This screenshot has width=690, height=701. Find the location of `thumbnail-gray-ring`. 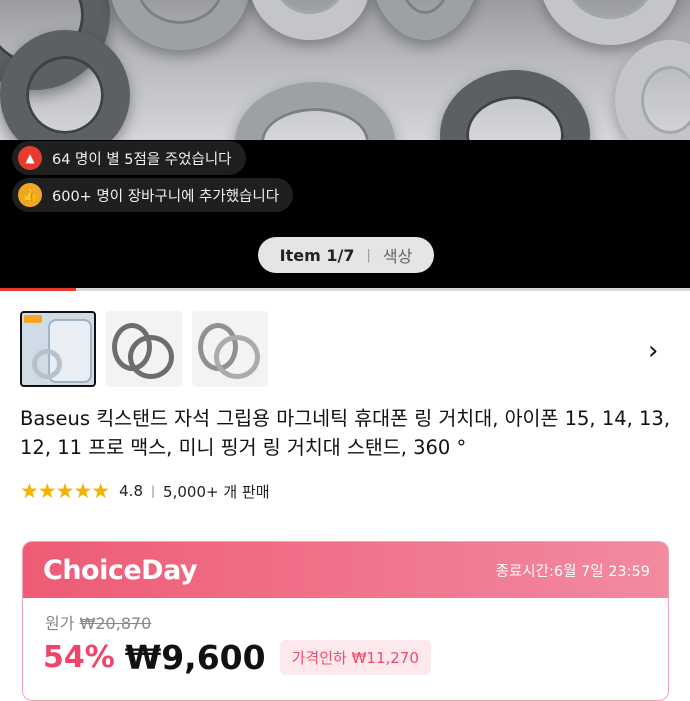

thumbnail-gray-ring is located at coordinates (144, 349).